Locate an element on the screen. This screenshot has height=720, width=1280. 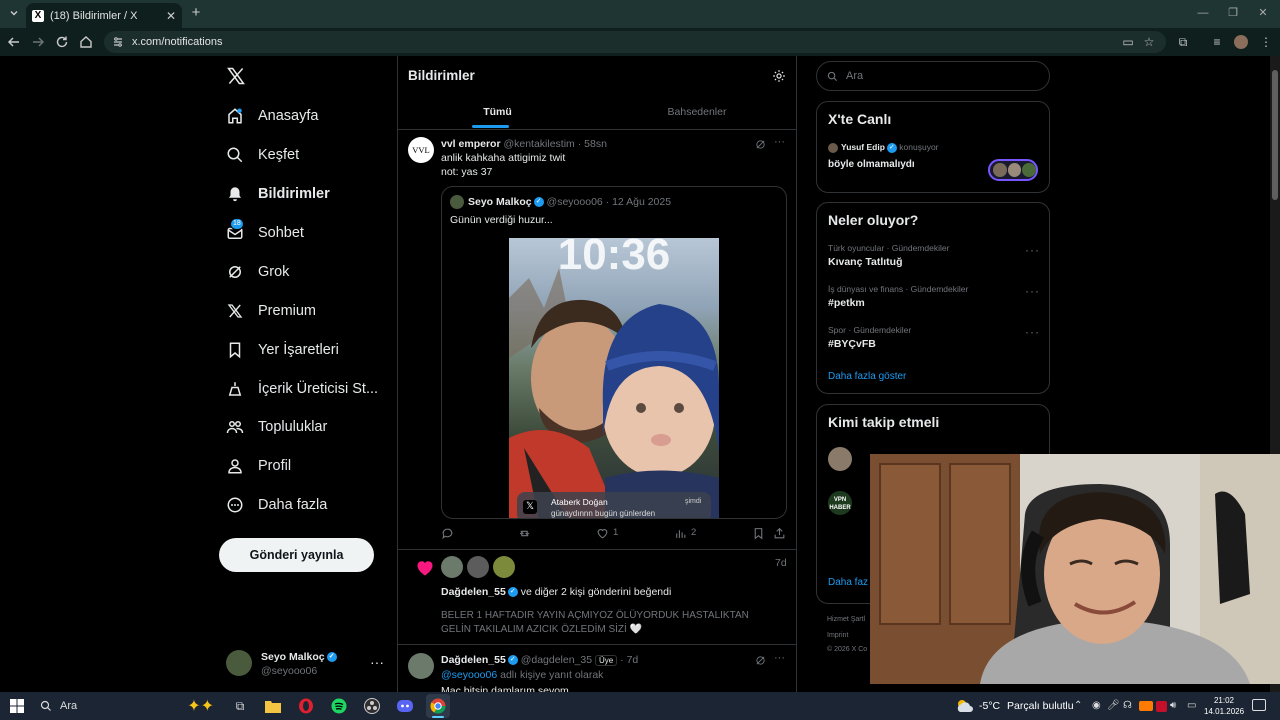
browser-tab: X (18) Bildirimler / X ✕ is located at coordinates (104, 15).